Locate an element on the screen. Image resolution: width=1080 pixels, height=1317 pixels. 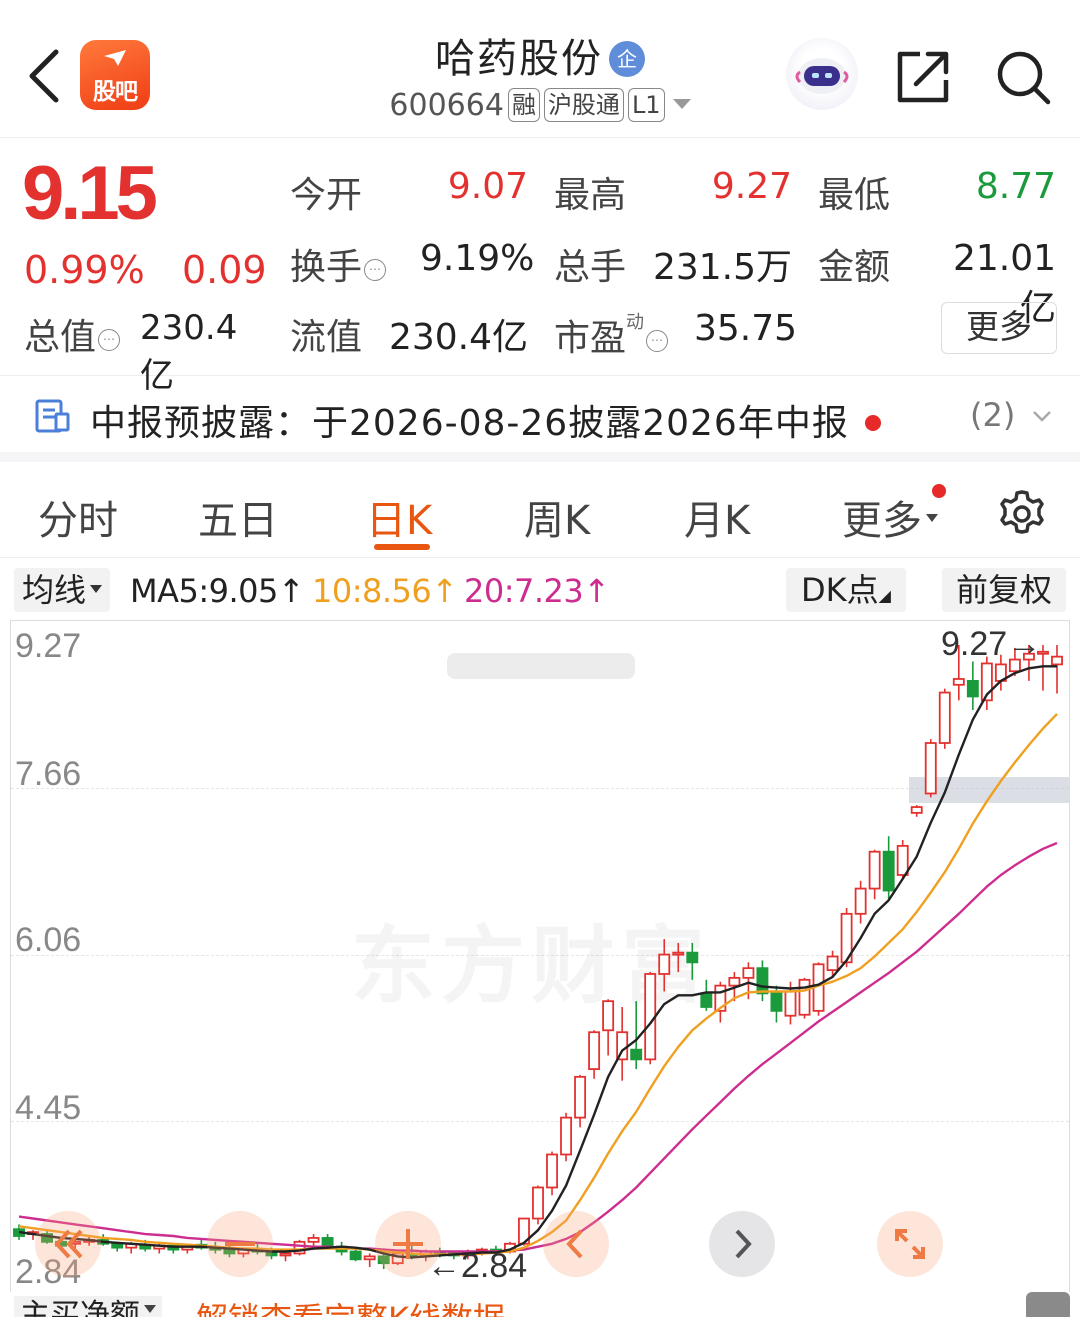
pe-dynamic-sup: 动 is located at coordinates (635, 322).